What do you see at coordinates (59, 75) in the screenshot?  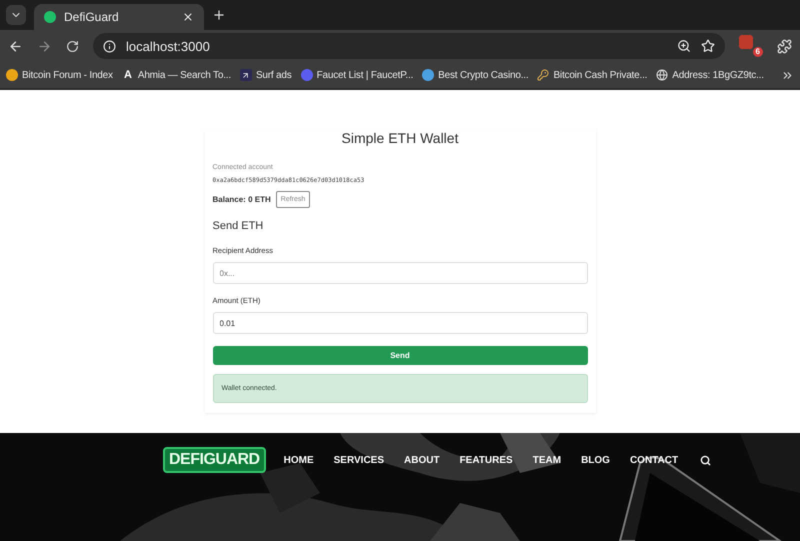 I see `bookmark: Bitcoin Forum - Index` at bounding box center [59, 75].